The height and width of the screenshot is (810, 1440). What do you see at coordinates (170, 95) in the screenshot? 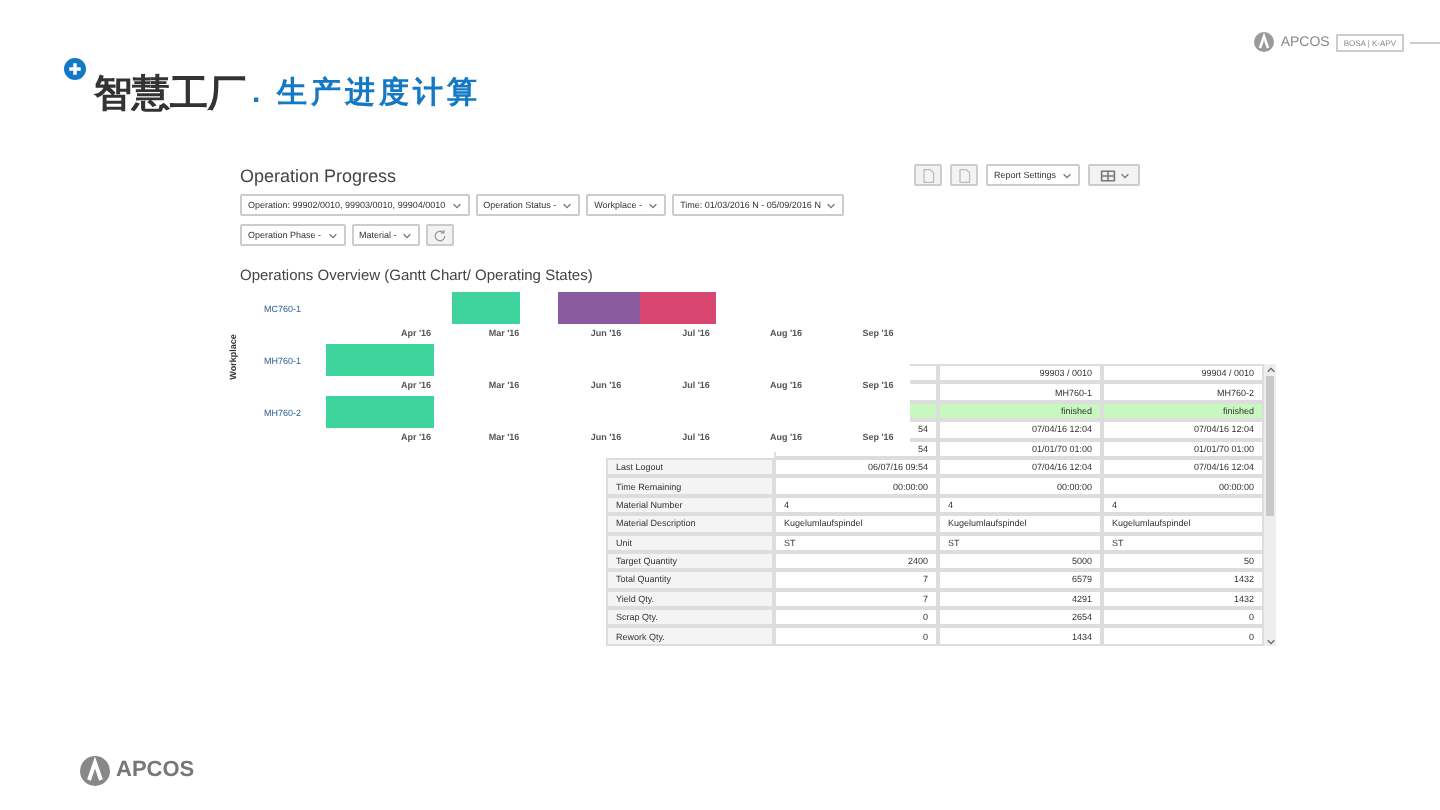
I see `slide-title: 智慧工厂` at bounding box center [170, 95].